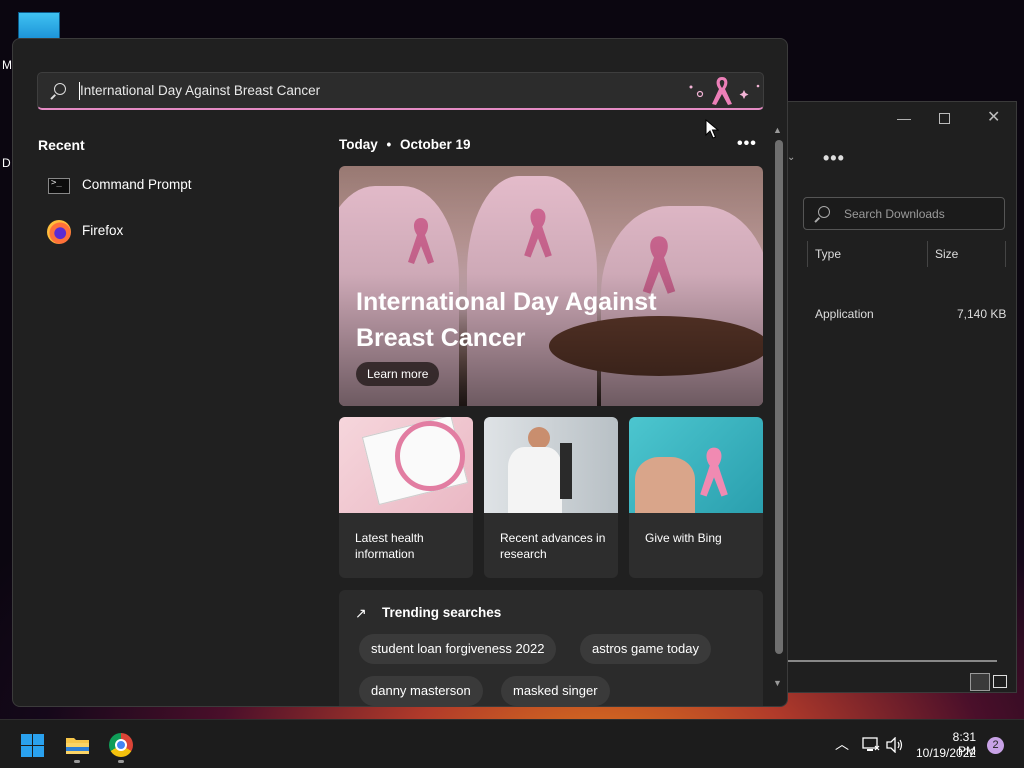  Describe the element at coordinates (59, 232) in the screenshot. I see `firefox-icon` at that location.